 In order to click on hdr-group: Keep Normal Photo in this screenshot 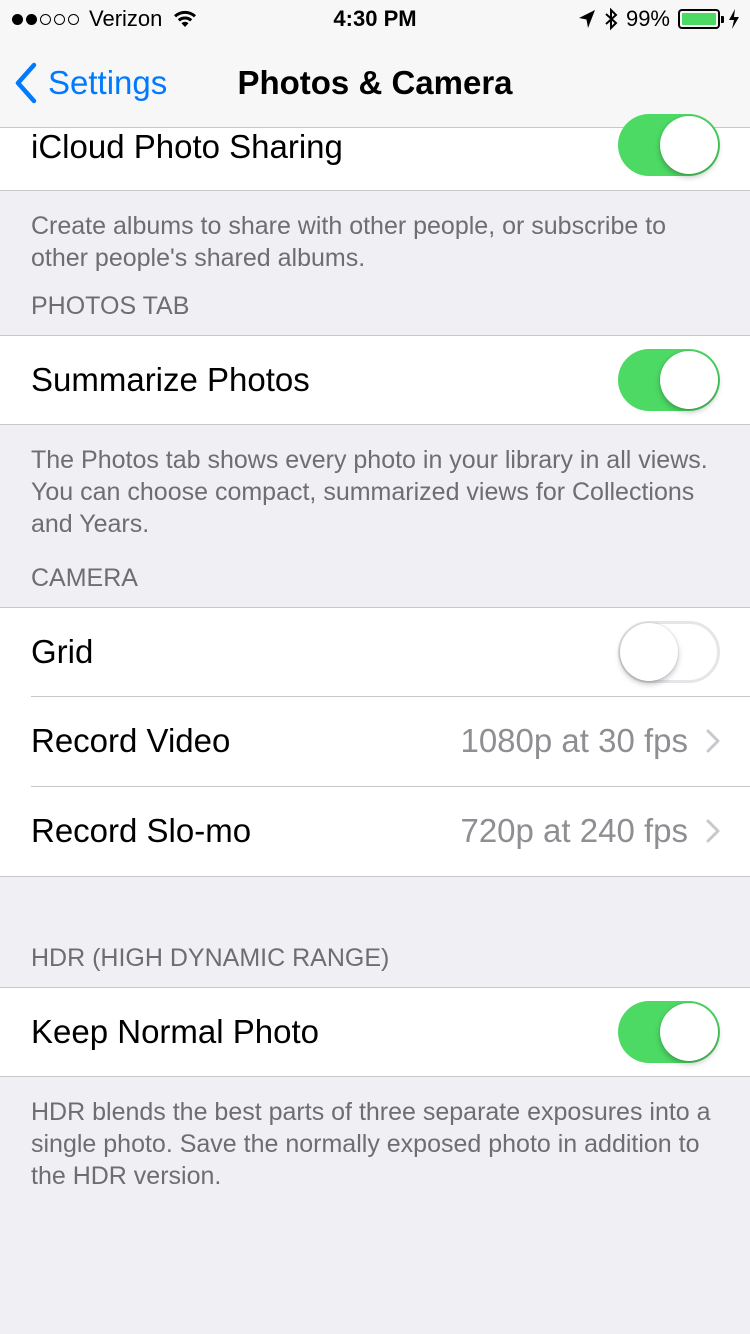, I will do `click(375, 1032)`.